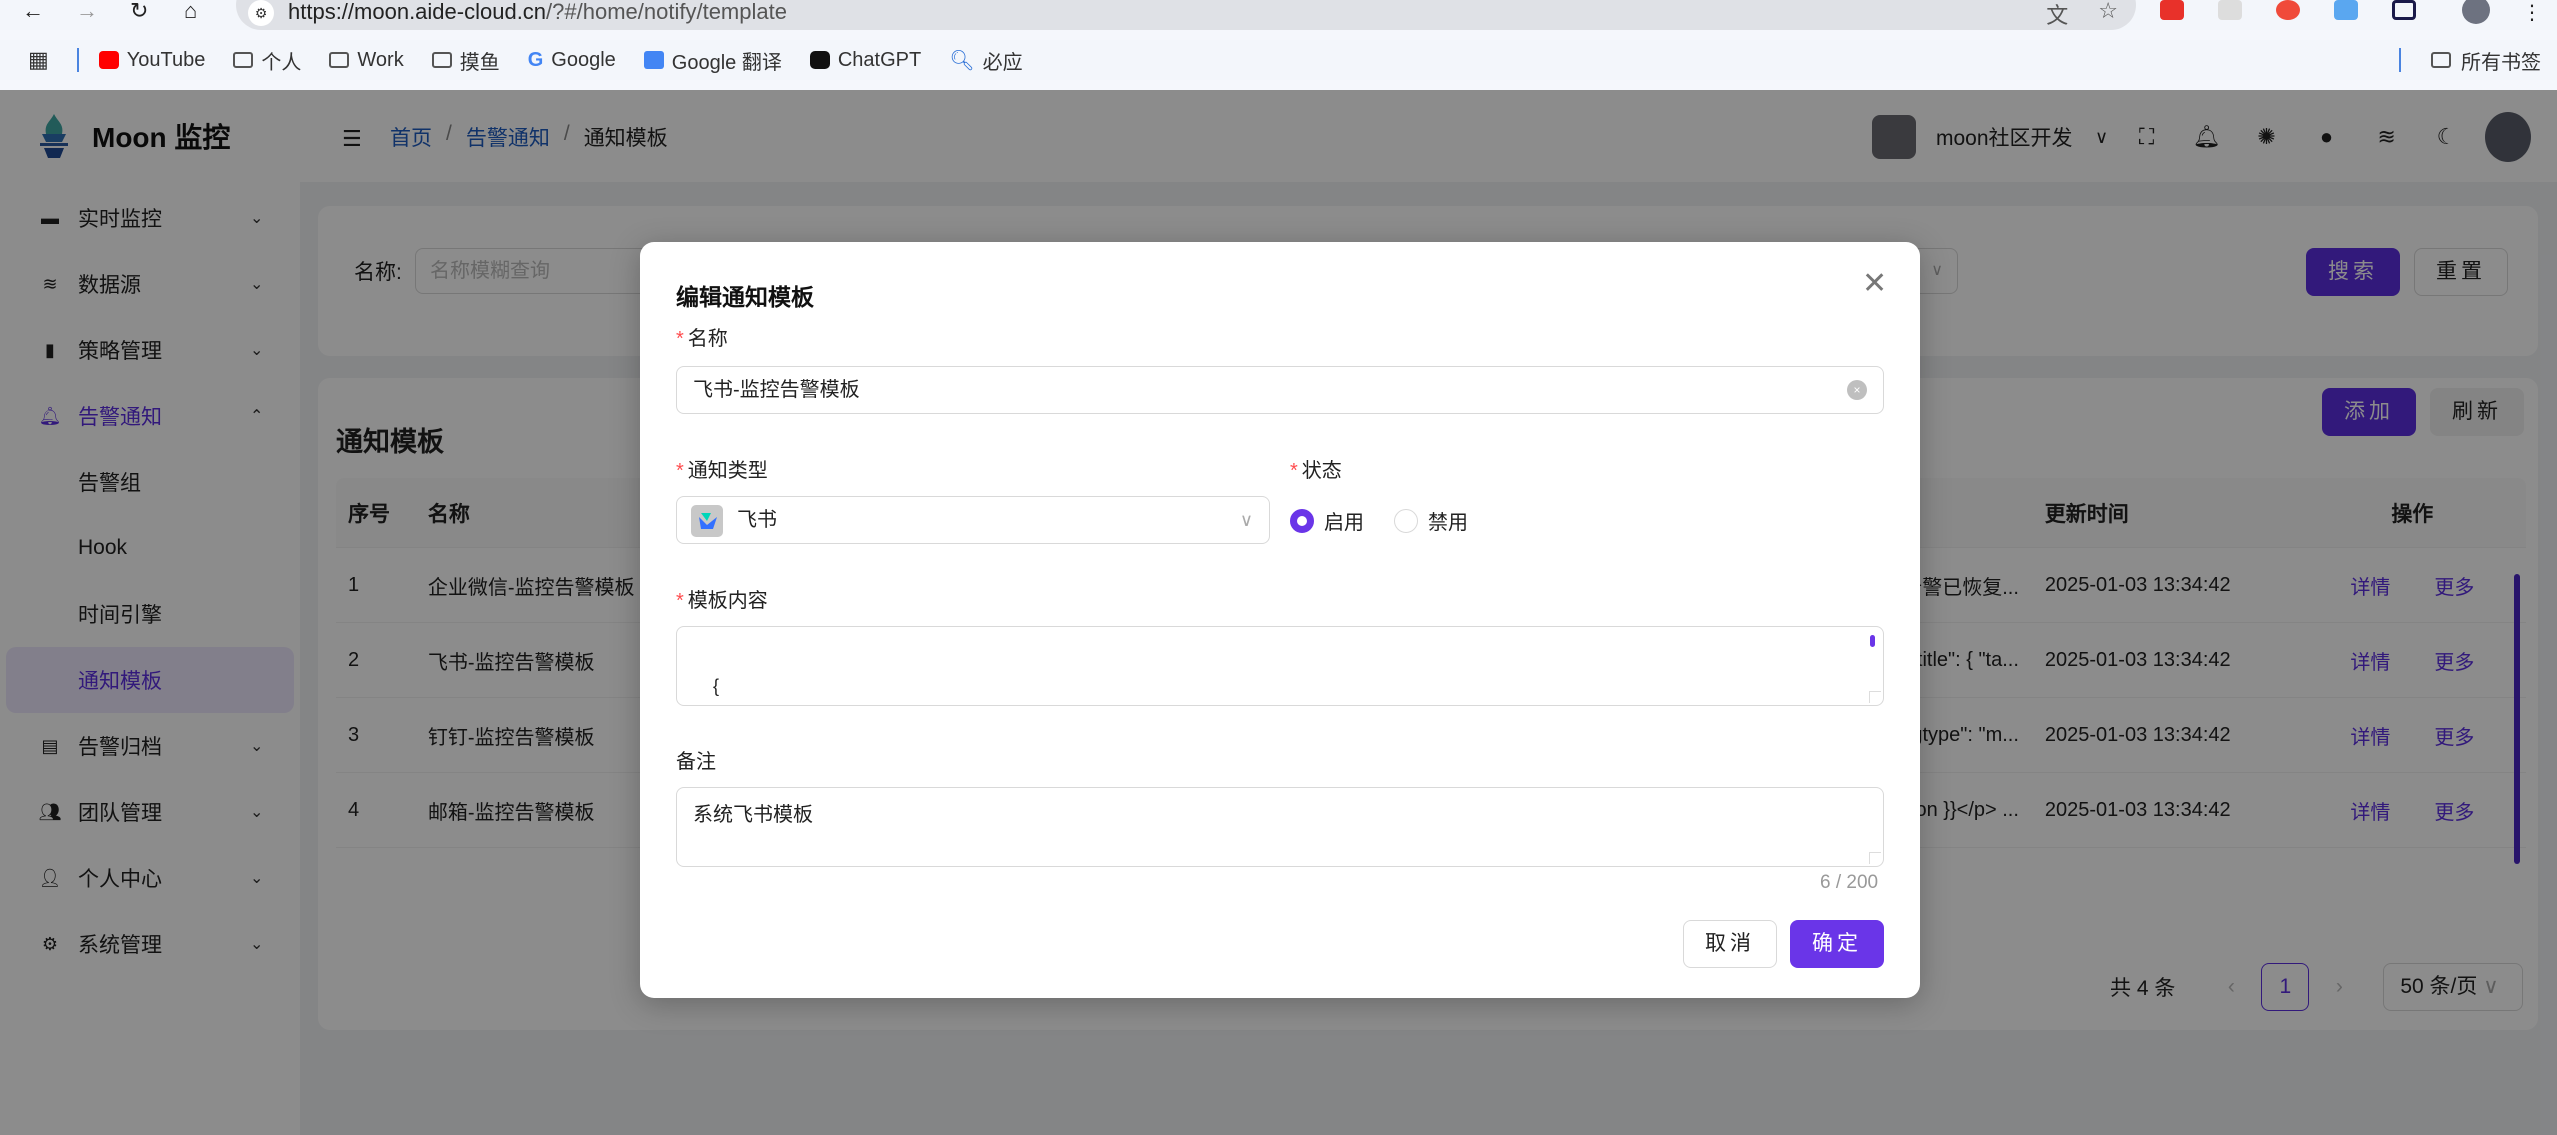 The height and width of the screenshot is (1135, 2557). What do you see at coordinates (166, 59) in the screenshot?
I see `bookmark-label: YouTube` at bounding box center [166, 59].